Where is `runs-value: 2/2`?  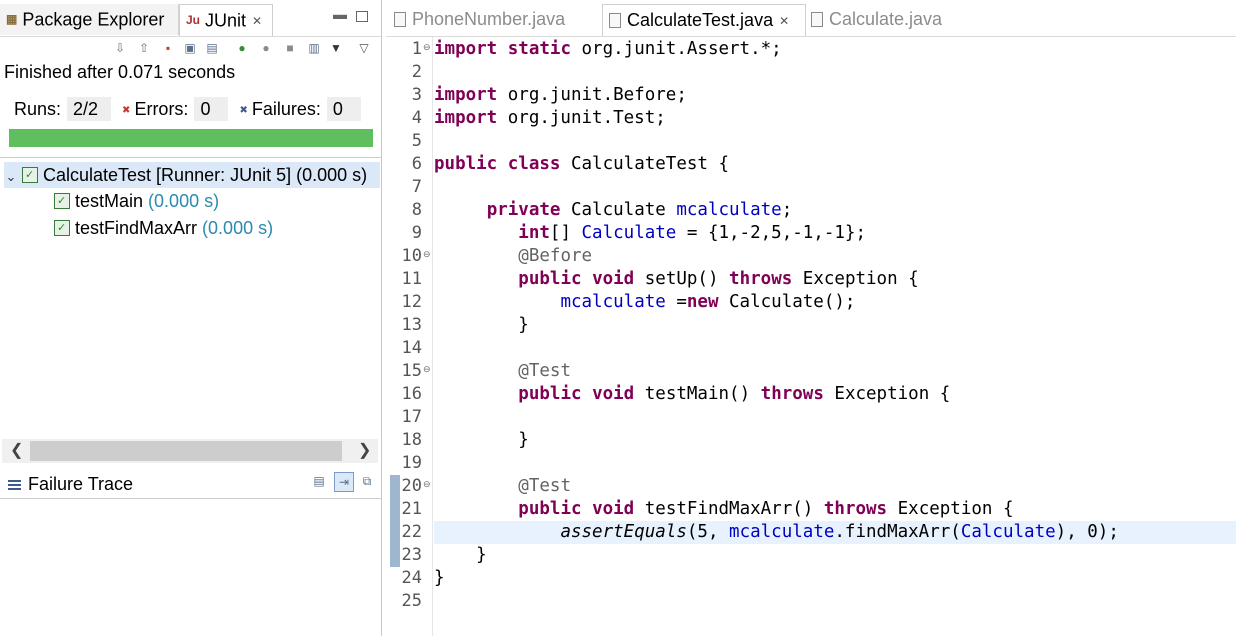
runs-value: 2/2 is located at coordinates (89, 109).